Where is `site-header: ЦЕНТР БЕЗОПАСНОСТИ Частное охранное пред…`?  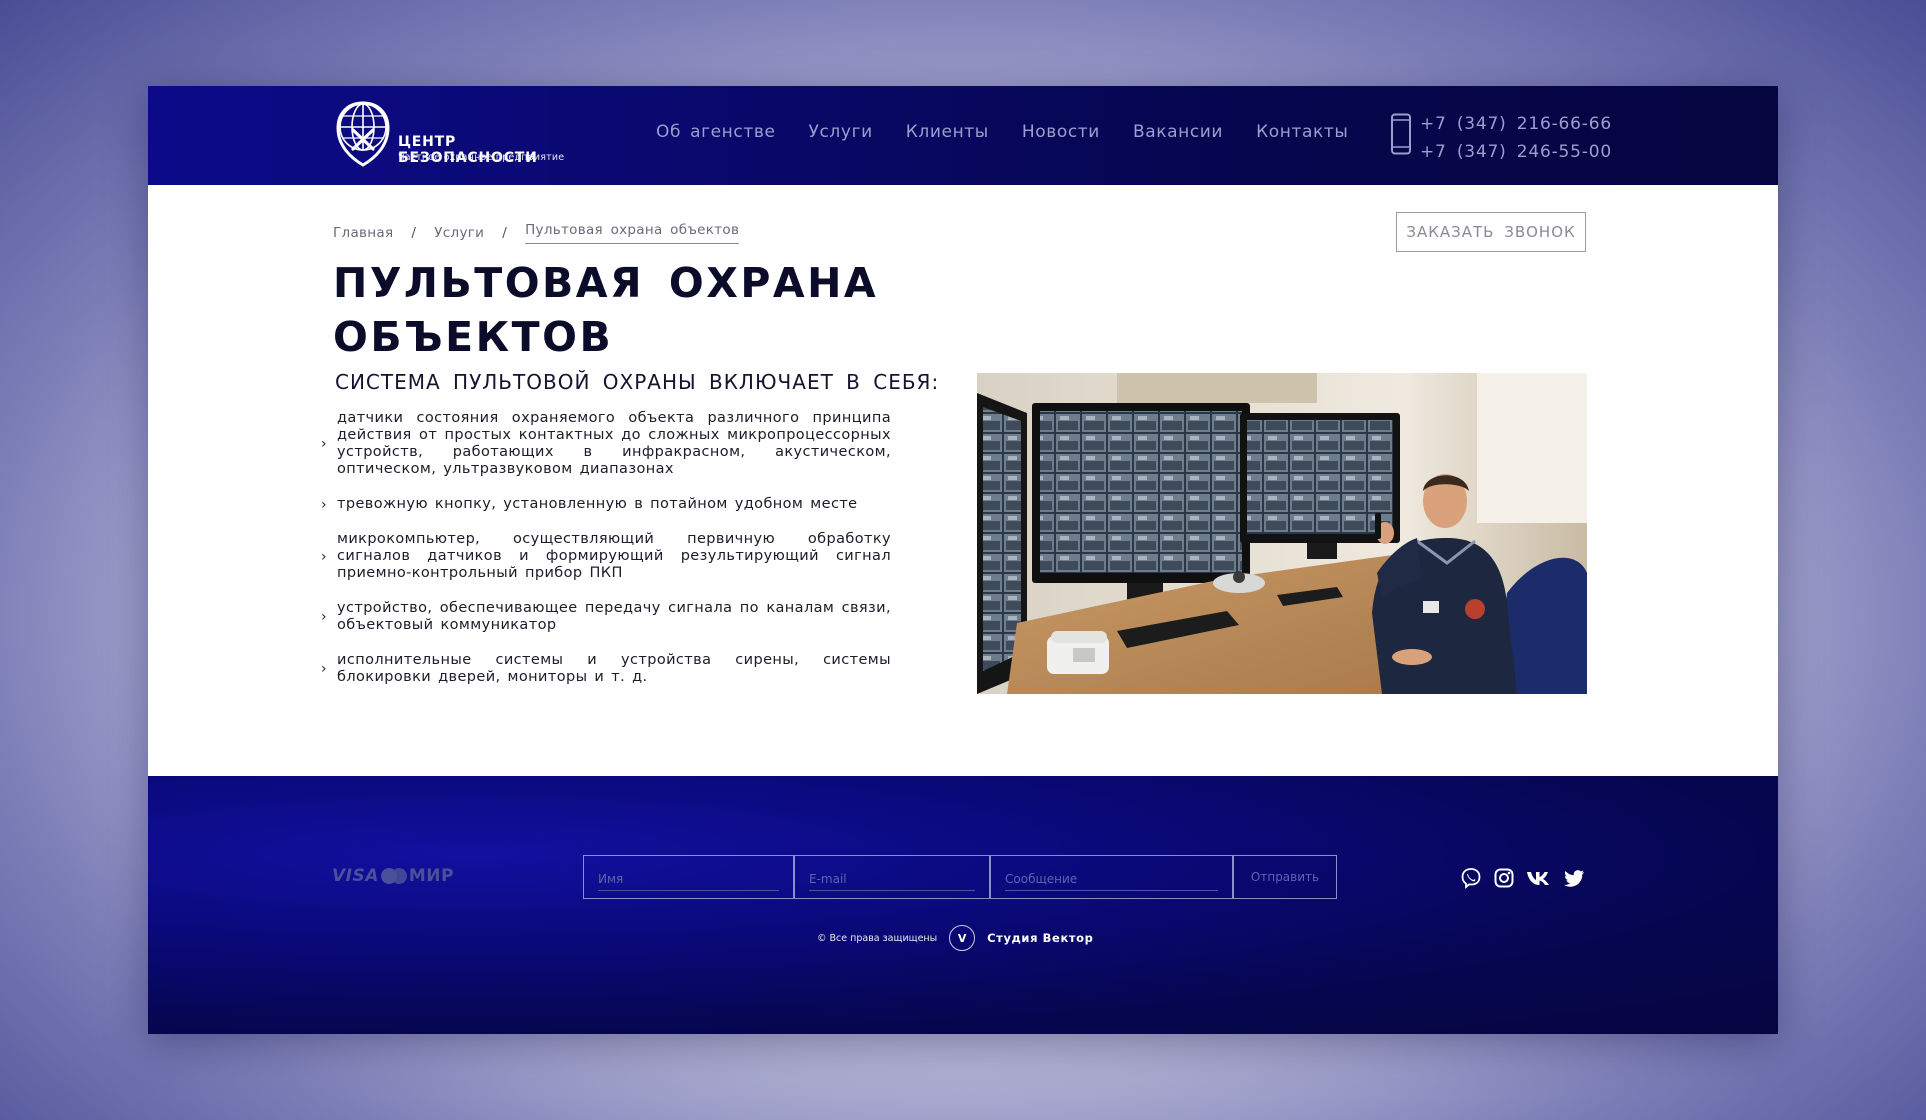
site-header: ЦЕНТР БЕЗОПАСНОСТИ Частное охранное пред… is located at coordinates (963, 135).